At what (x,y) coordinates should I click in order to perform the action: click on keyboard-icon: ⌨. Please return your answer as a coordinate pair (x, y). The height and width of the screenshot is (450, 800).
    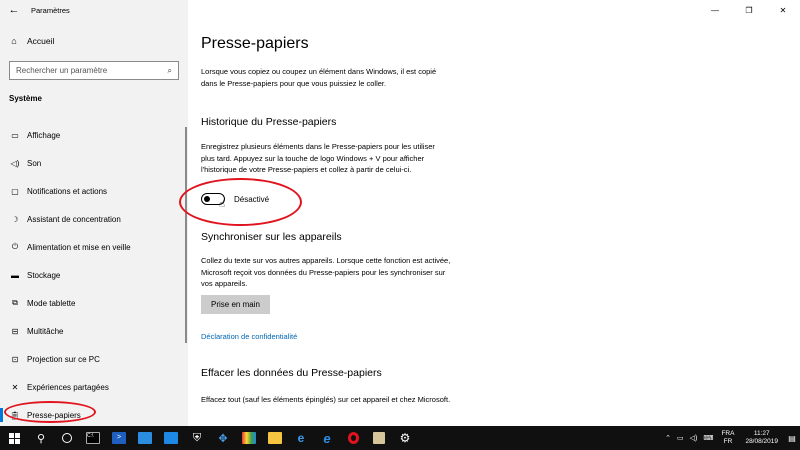
    Looking at the image, I should click on (708, 438).